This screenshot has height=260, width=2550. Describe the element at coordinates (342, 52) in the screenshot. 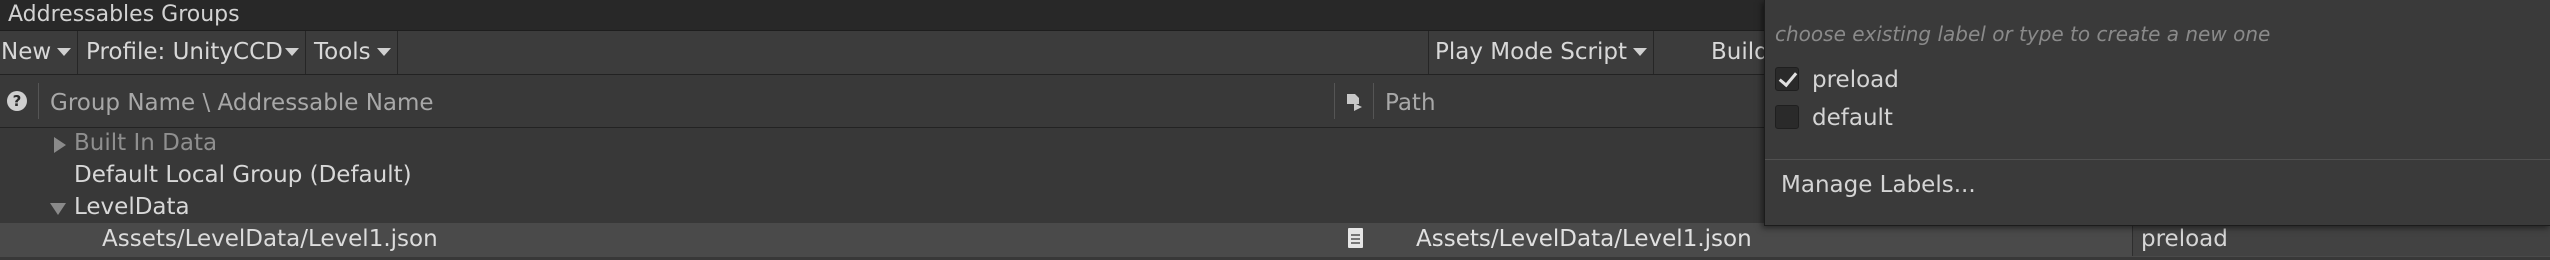

I see `tools-dropdown-label: Tools` at that location.